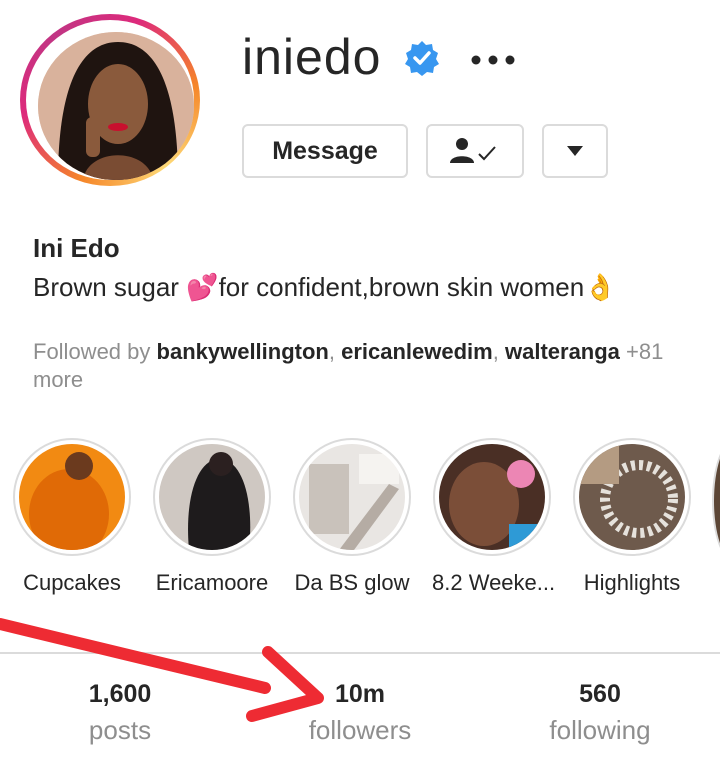 The height and width of the screenshot is (764, 720). Describe the element at coordinates (352, 582) in the screenshot. I see `highlight-label: Da BS glow` at that location.